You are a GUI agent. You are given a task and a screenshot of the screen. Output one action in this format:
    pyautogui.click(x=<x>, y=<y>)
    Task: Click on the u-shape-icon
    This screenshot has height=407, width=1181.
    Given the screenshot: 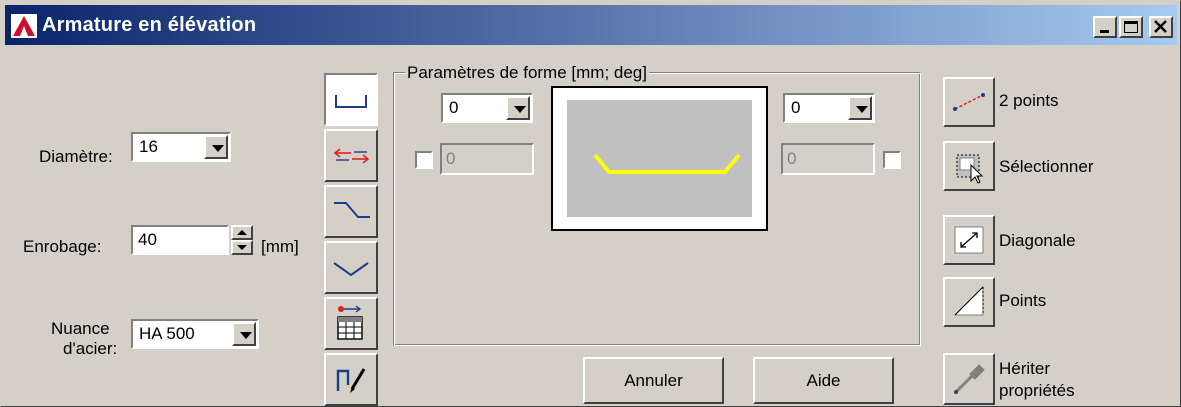 What is the action you would take?
    pyautogui.click(x=351, y=101)
    